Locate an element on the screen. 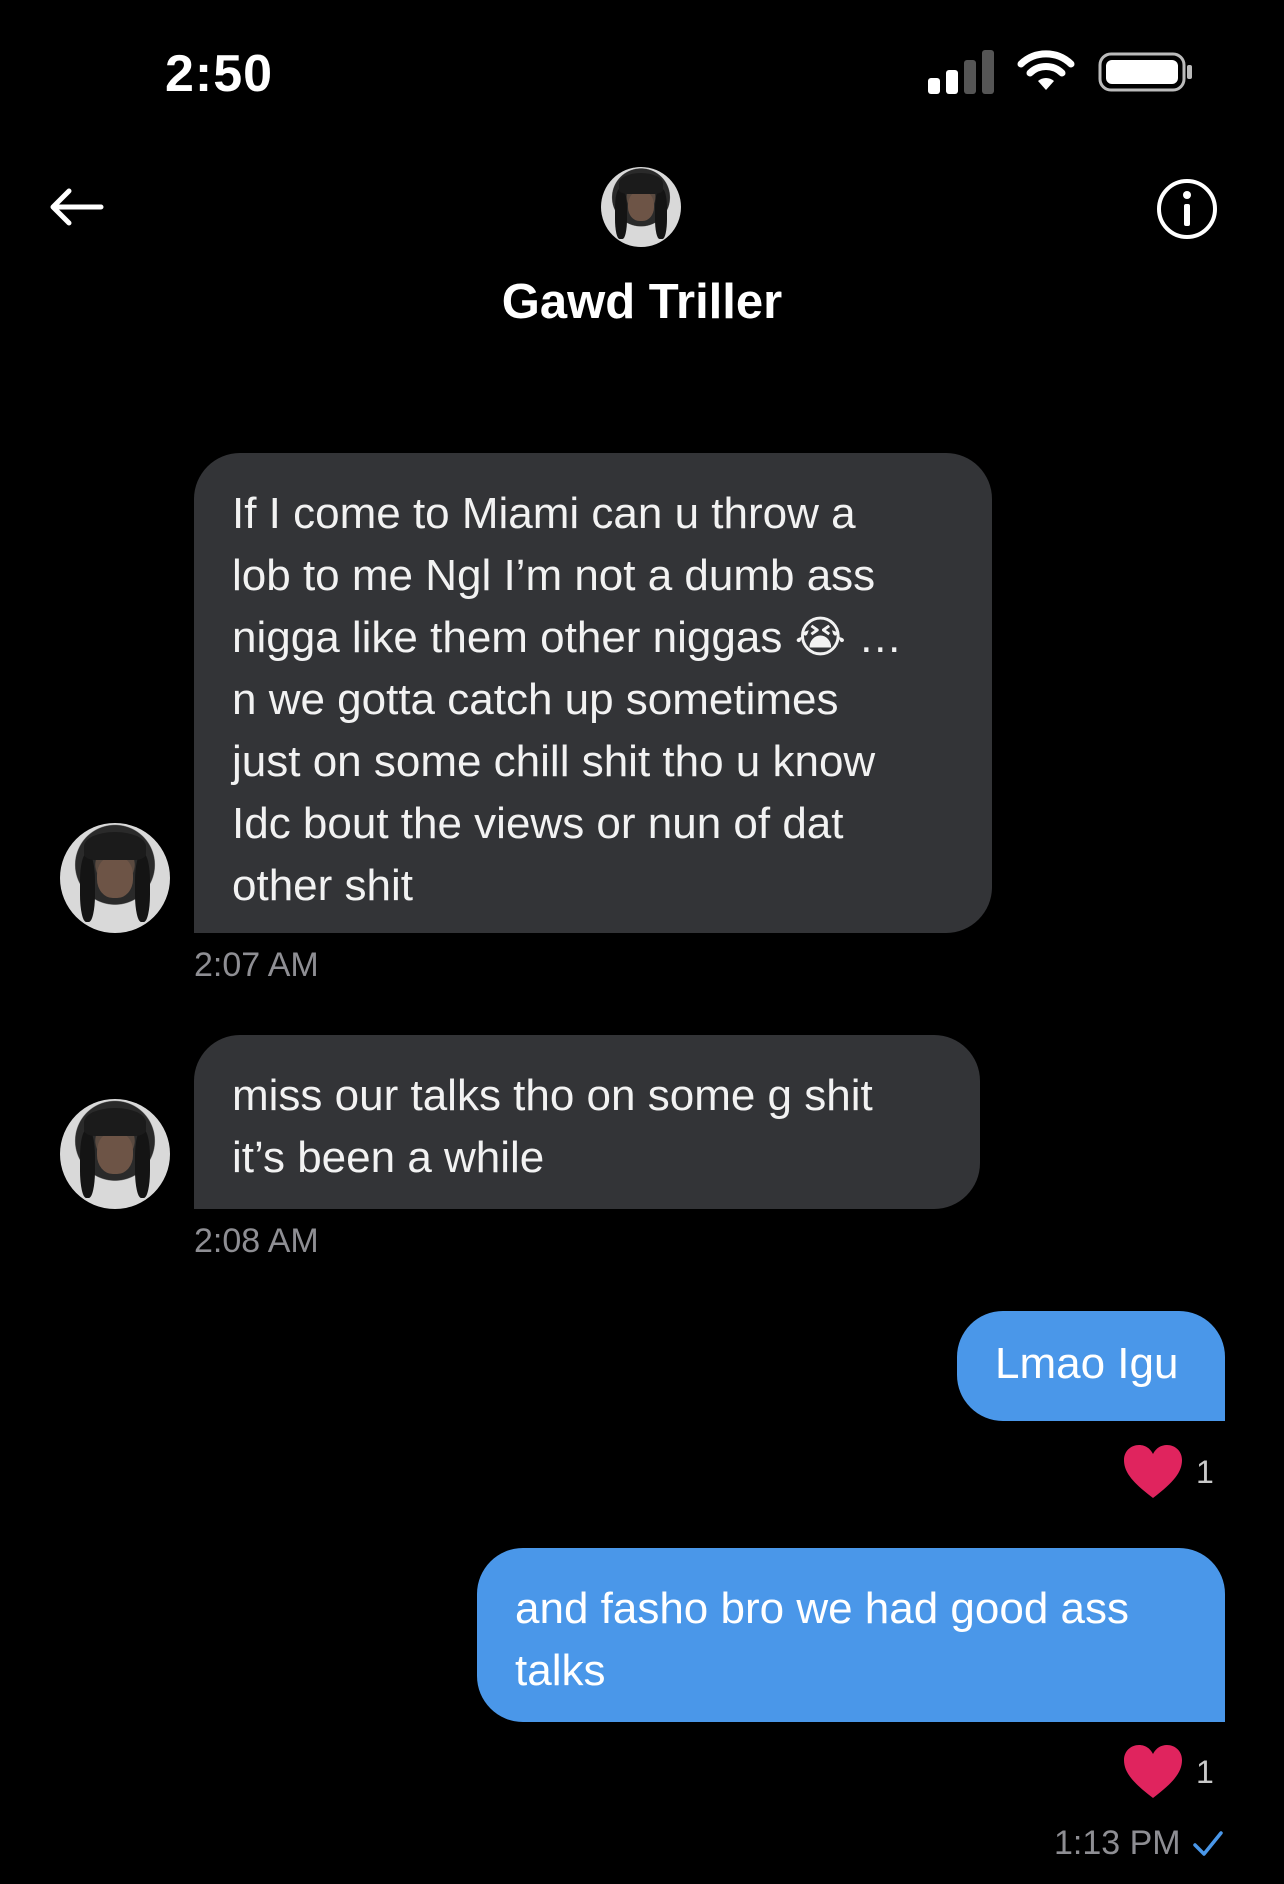 Image resolution: width=1284 pixels, height=1884 pixels. message-status: 1:13 PM is located at coordinates (1139, 1843).